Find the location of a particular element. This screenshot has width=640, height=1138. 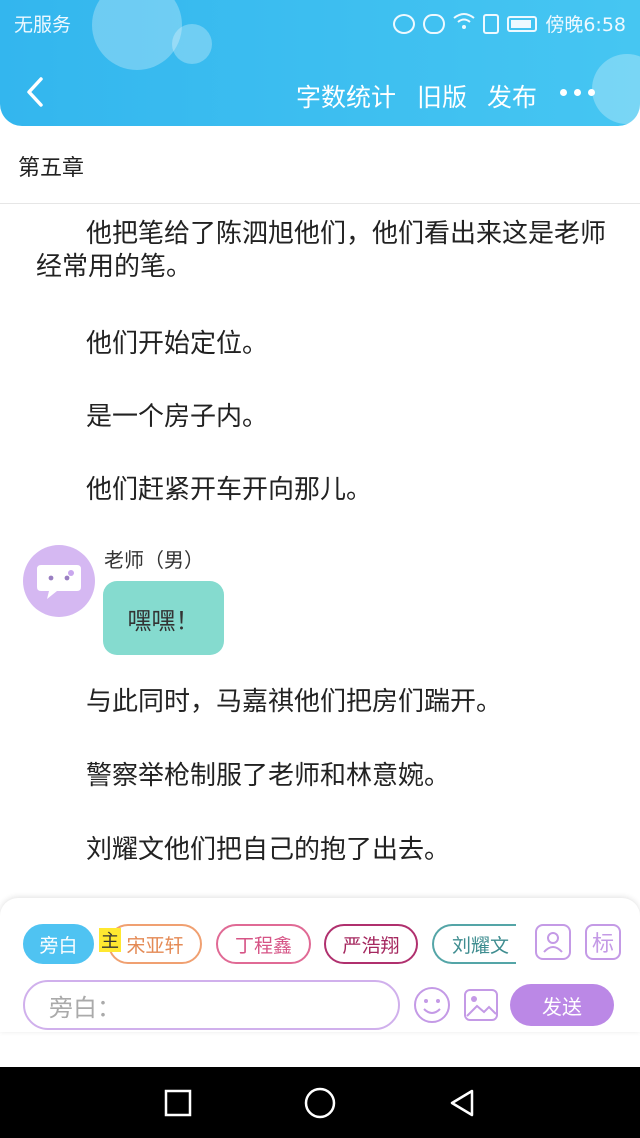

story-paragraph: 是一个房子内。 is located at coordinates (326, 417).